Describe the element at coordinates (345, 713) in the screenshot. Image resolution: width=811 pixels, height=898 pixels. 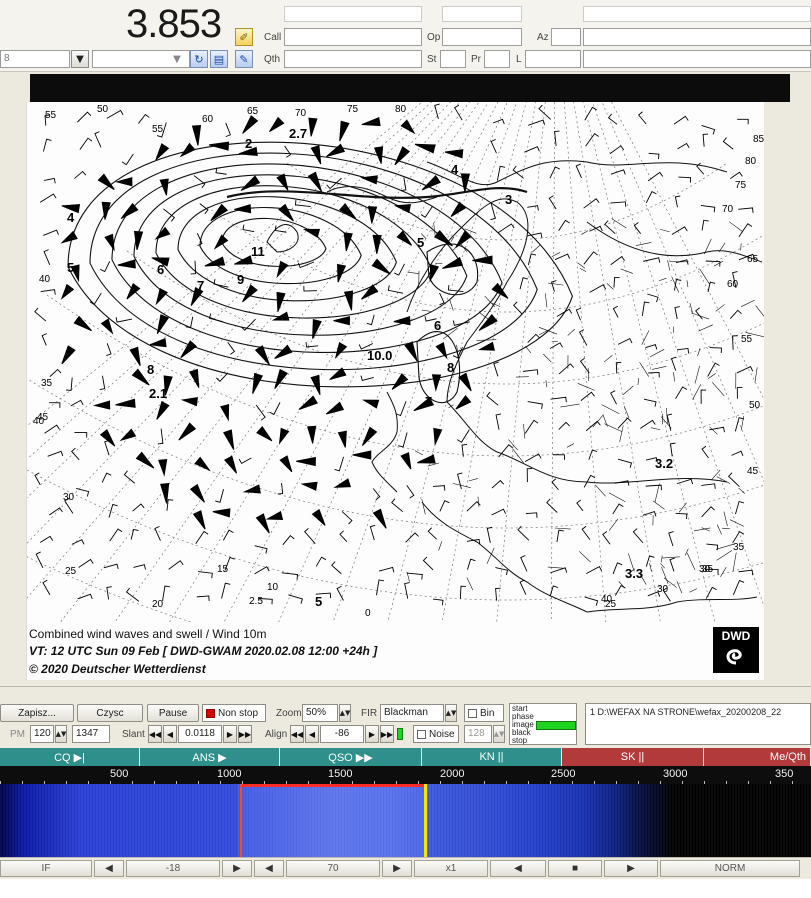
I see `zoom-spinner: ▲▼` at that location.